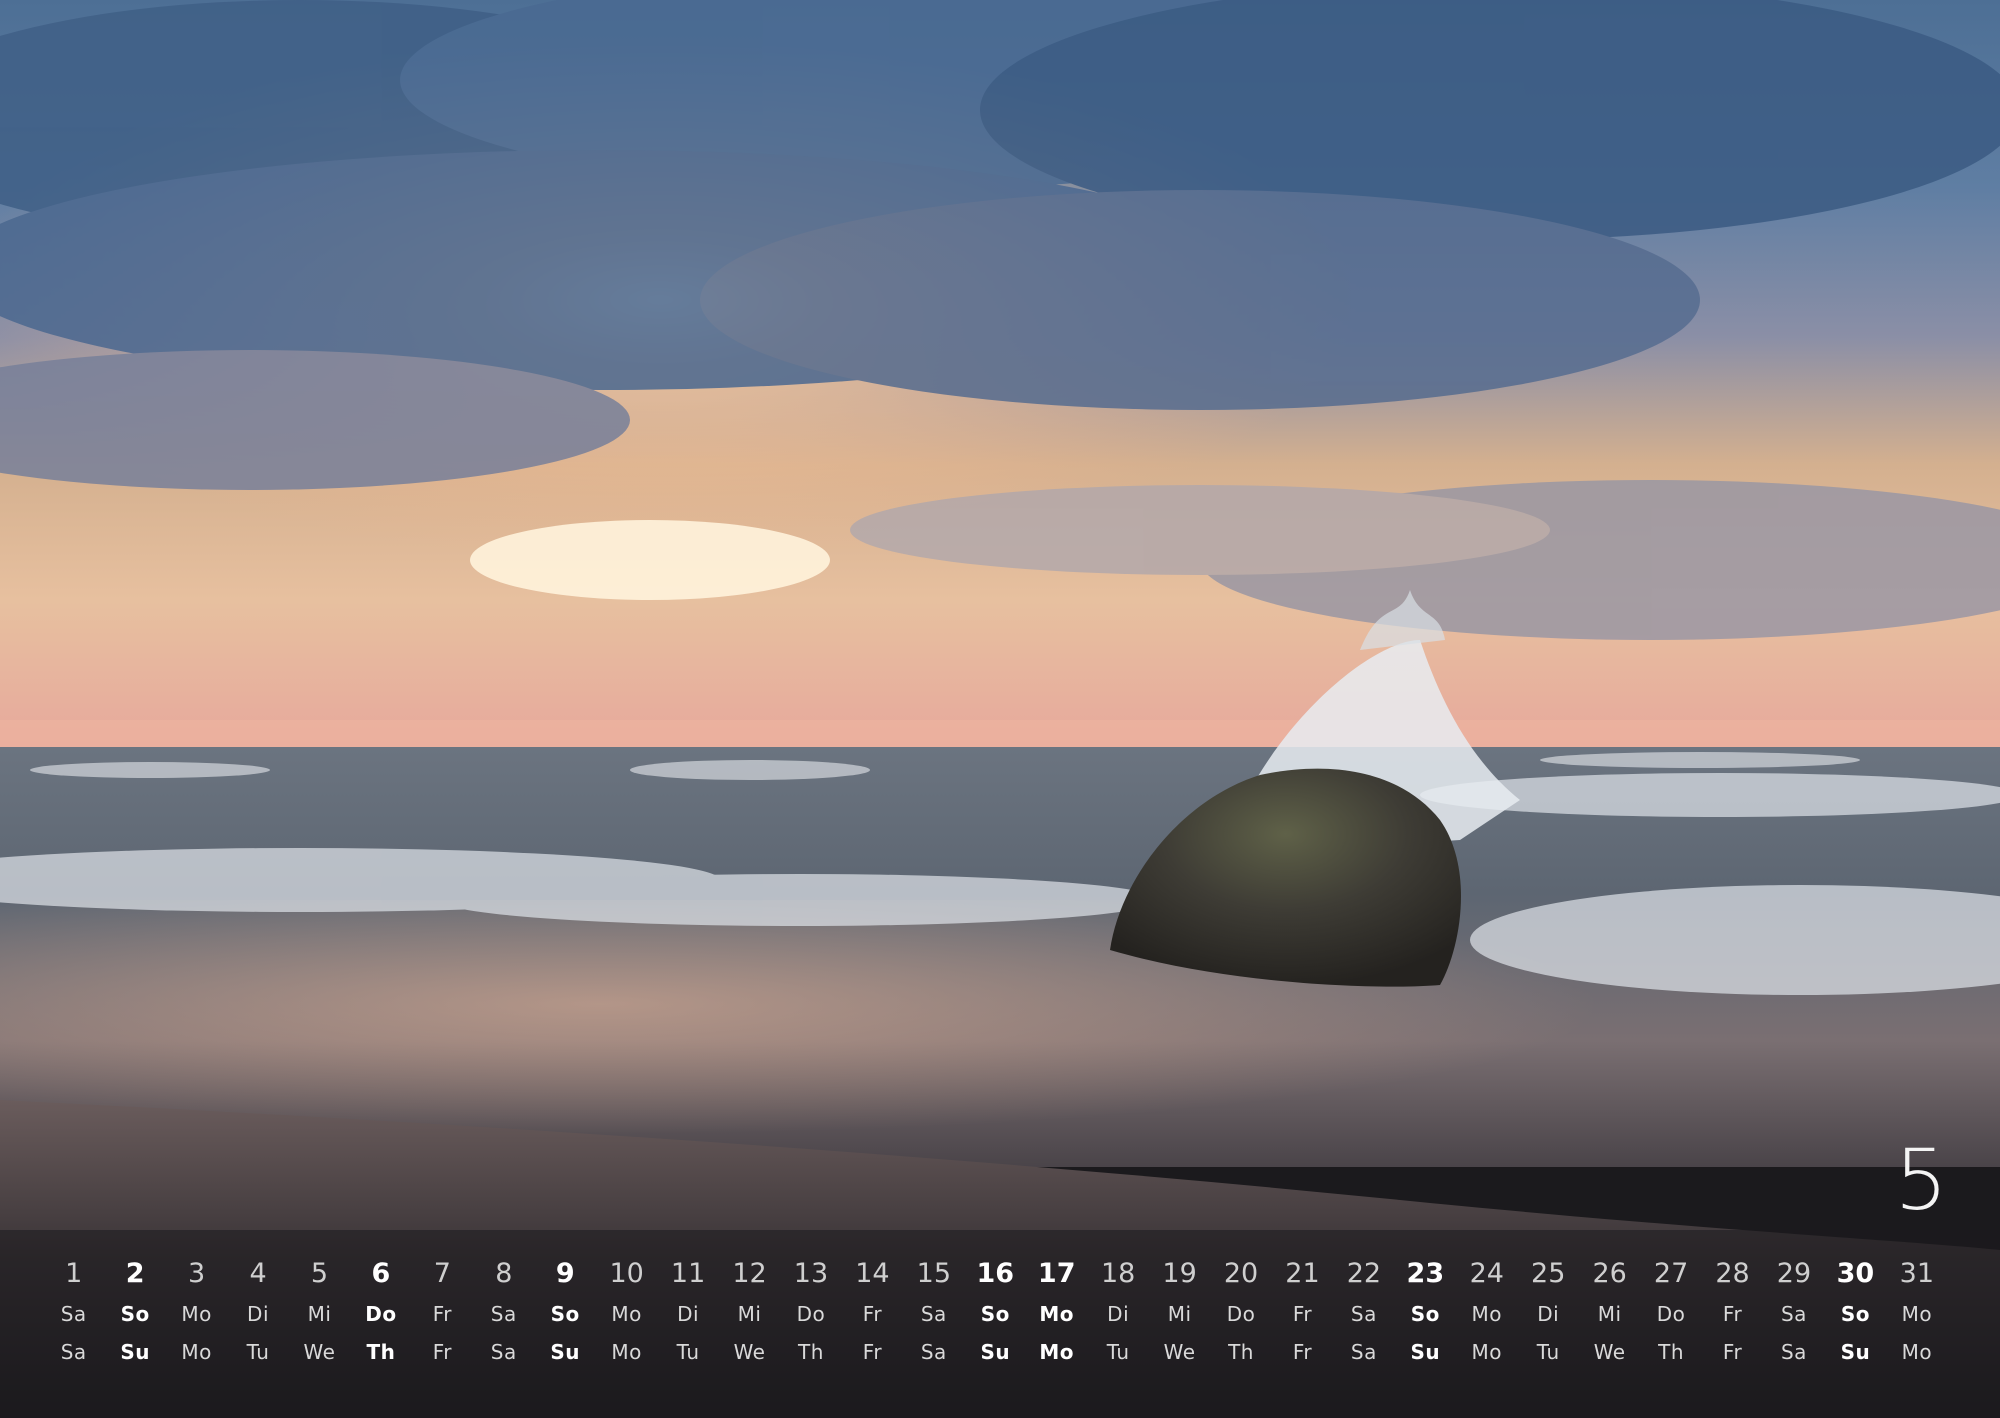  I want to click on day-number: 12, so click(749, 1273).